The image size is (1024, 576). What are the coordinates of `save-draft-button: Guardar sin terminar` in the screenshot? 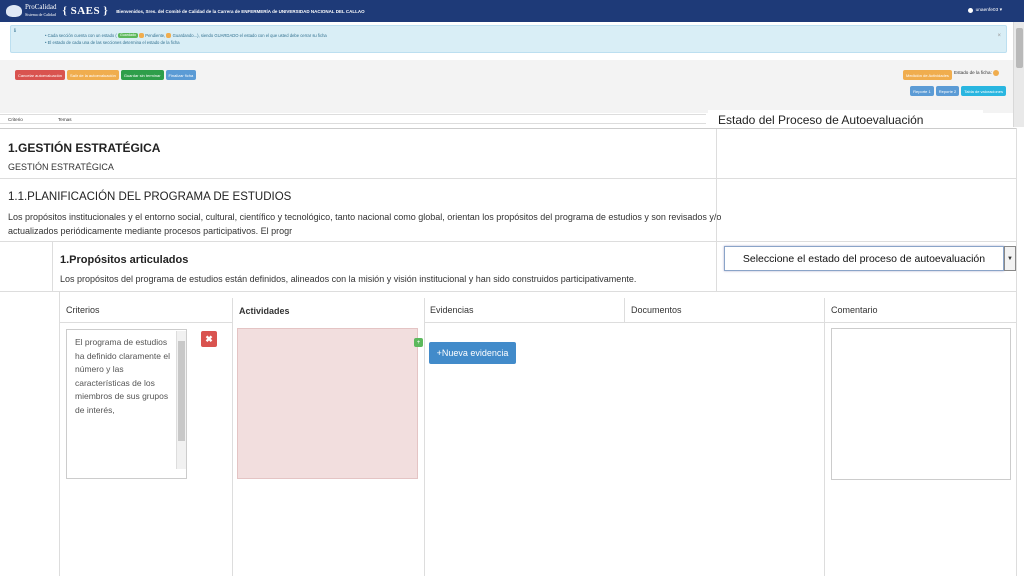 It's located at (142, 75).